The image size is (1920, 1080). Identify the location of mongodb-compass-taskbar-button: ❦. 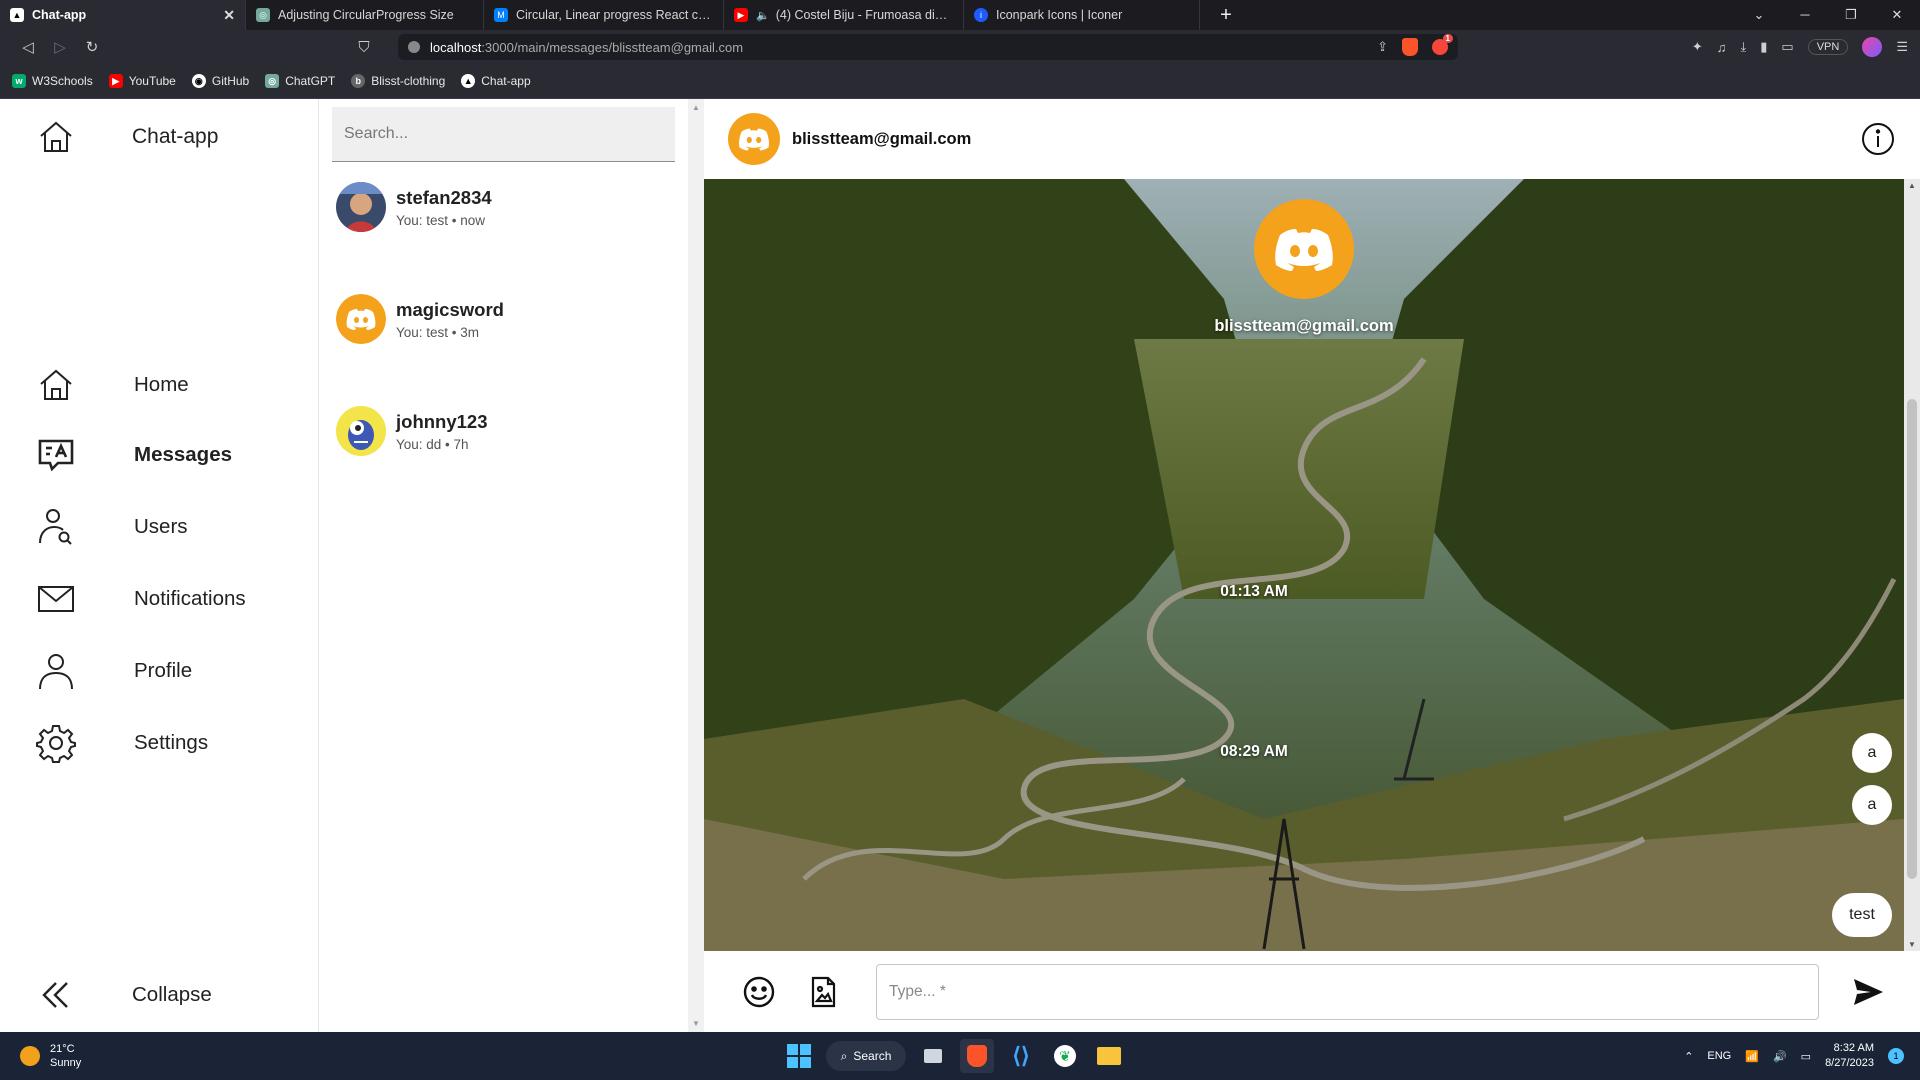
(1065, 1056).